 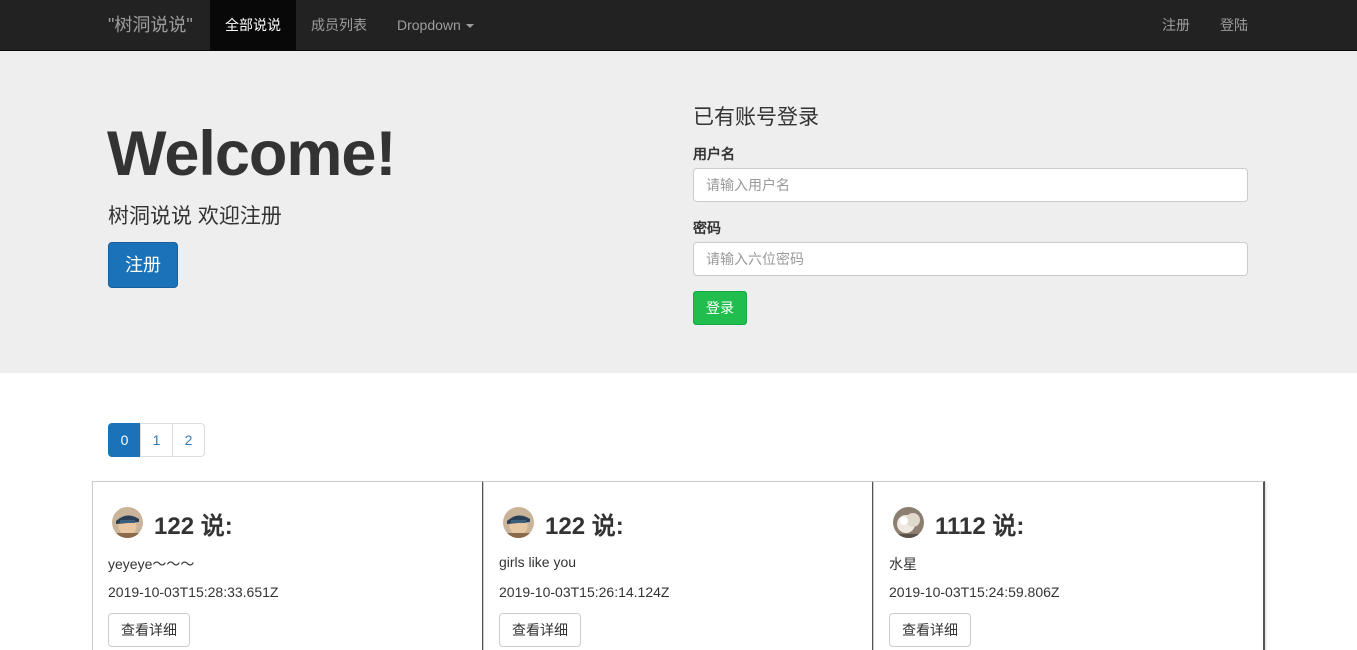 What do you see at coordinates (970, 259) in the screenshot?
I see `password-input` at bounding box center [970, 259].